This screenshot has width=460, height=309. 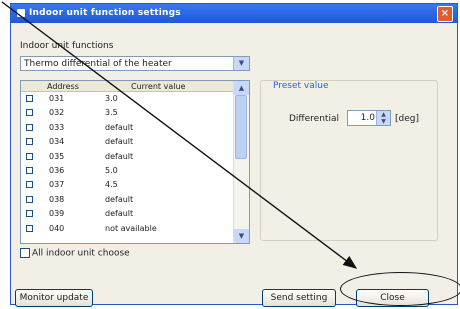 What do you see at coordinates (57, 170) in the screenshot?
I see `row-address: 036` at bounding box center [57, 170].